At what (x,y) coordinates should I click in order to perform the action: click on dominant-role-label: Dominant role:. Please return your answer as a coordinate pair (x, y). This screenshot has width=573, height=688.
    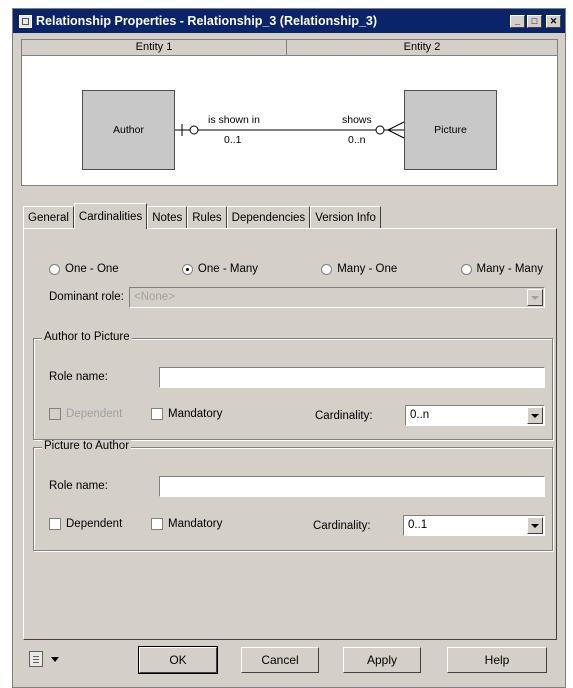
    Looking at the image, I should click on (86, 297).